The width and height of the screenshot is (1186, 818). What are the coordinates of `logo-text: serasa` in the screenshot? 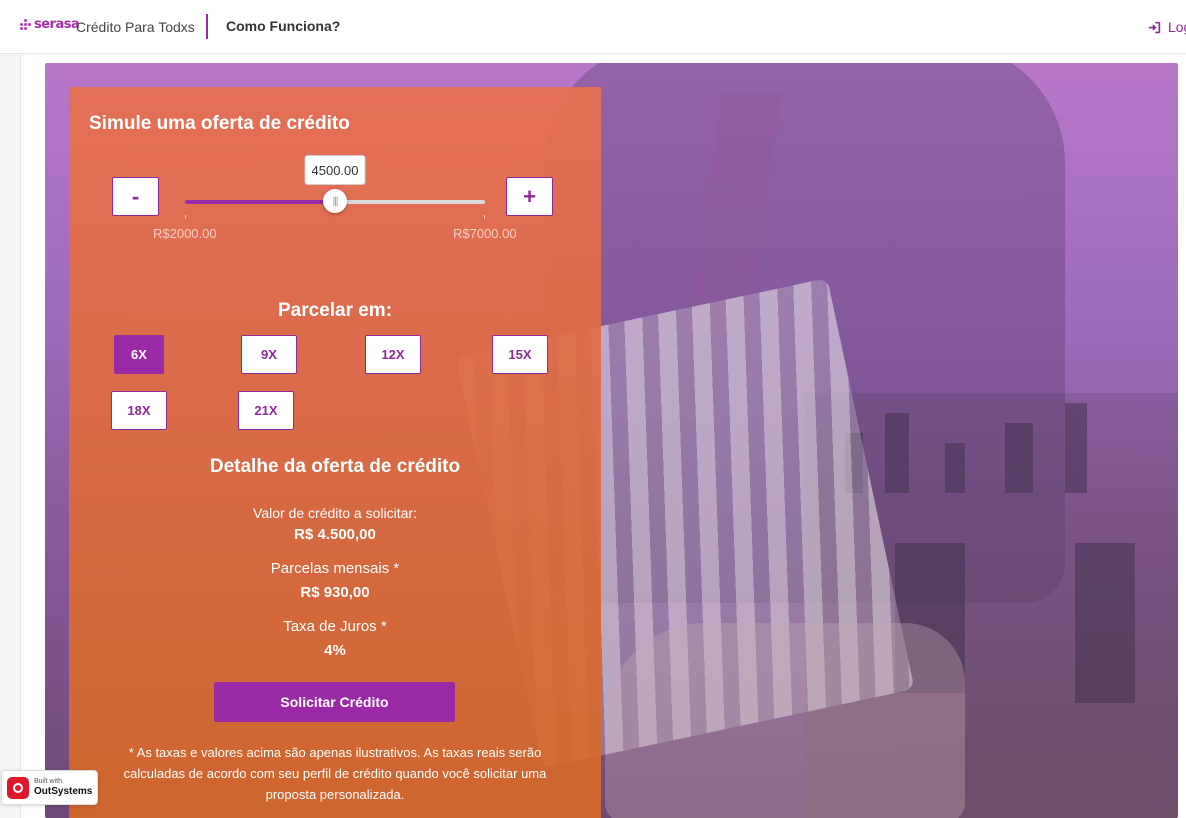 It's located at (57, 24).